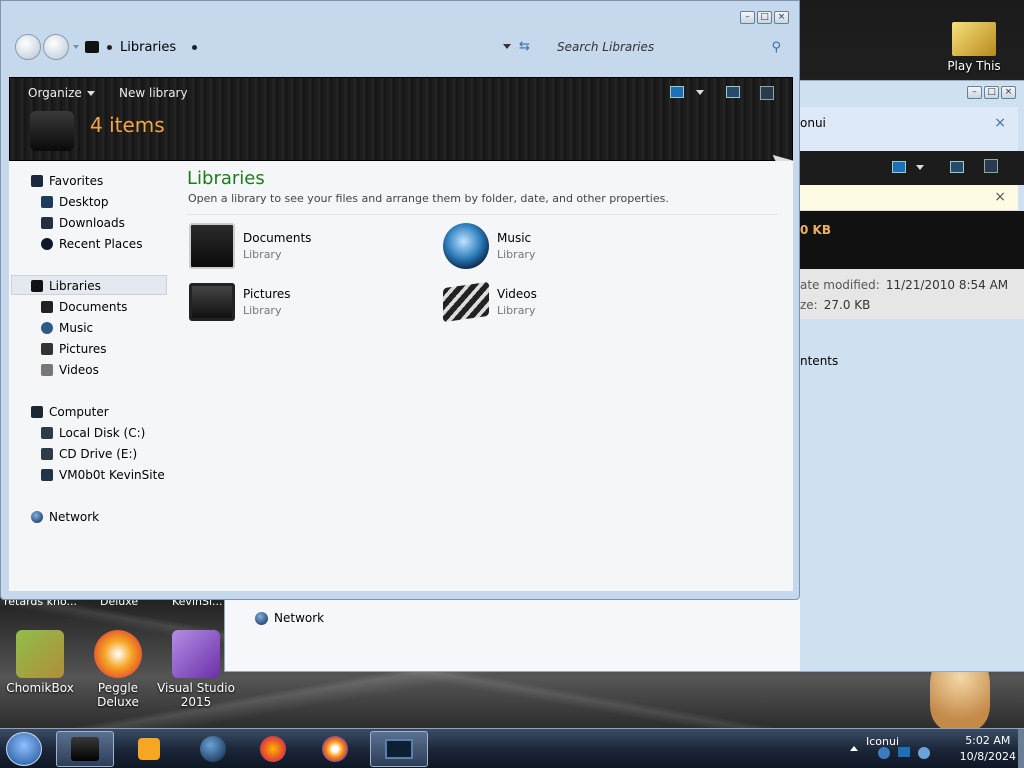  What do you see at coordinates (974, 39) in the screenshot?
I see `video-file-icon` at bounding box center [974, 39].